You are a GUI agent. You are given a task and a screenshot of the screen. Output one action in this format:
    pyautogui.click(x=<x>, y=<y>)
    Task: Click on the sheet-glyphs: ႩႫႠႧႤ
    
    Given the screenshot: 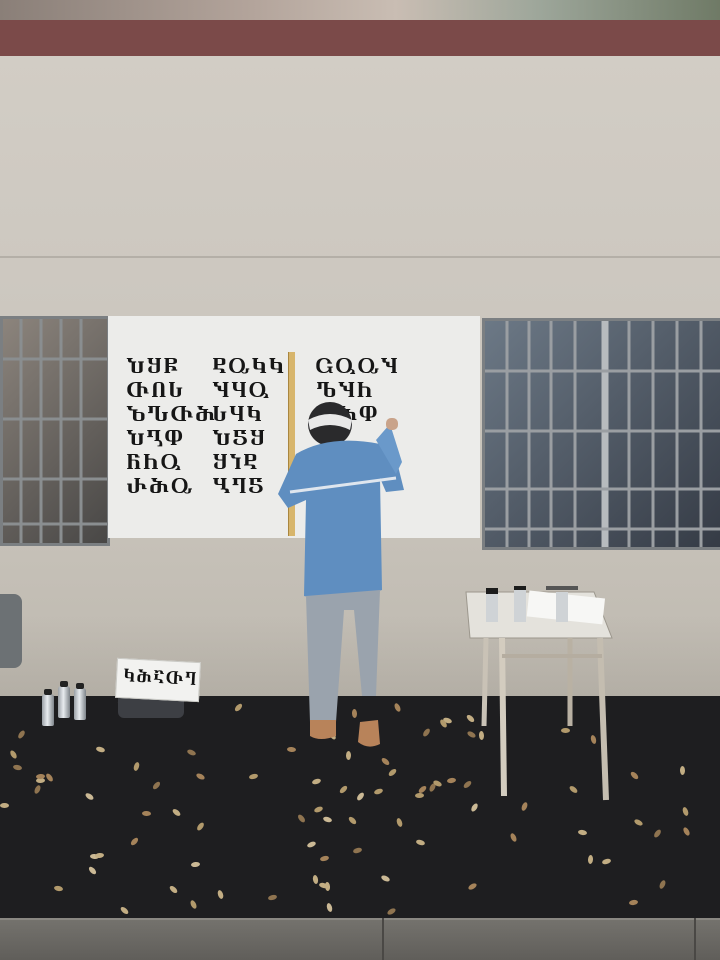 What is the action you would take?
    pyautogui.click(x=160, y=678)
    